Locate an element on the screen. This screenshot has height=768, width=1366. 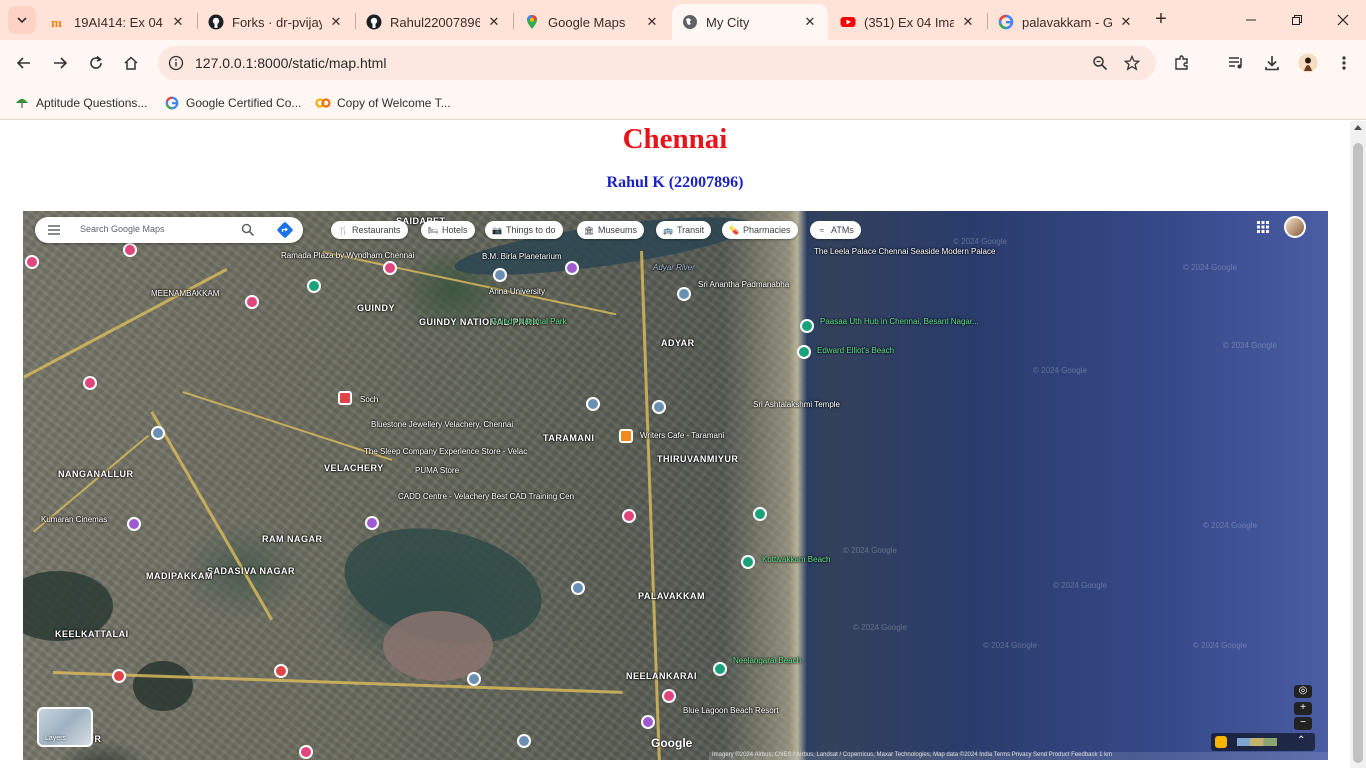
bus-icon: 🚌 is located at coordinates (668, 230).